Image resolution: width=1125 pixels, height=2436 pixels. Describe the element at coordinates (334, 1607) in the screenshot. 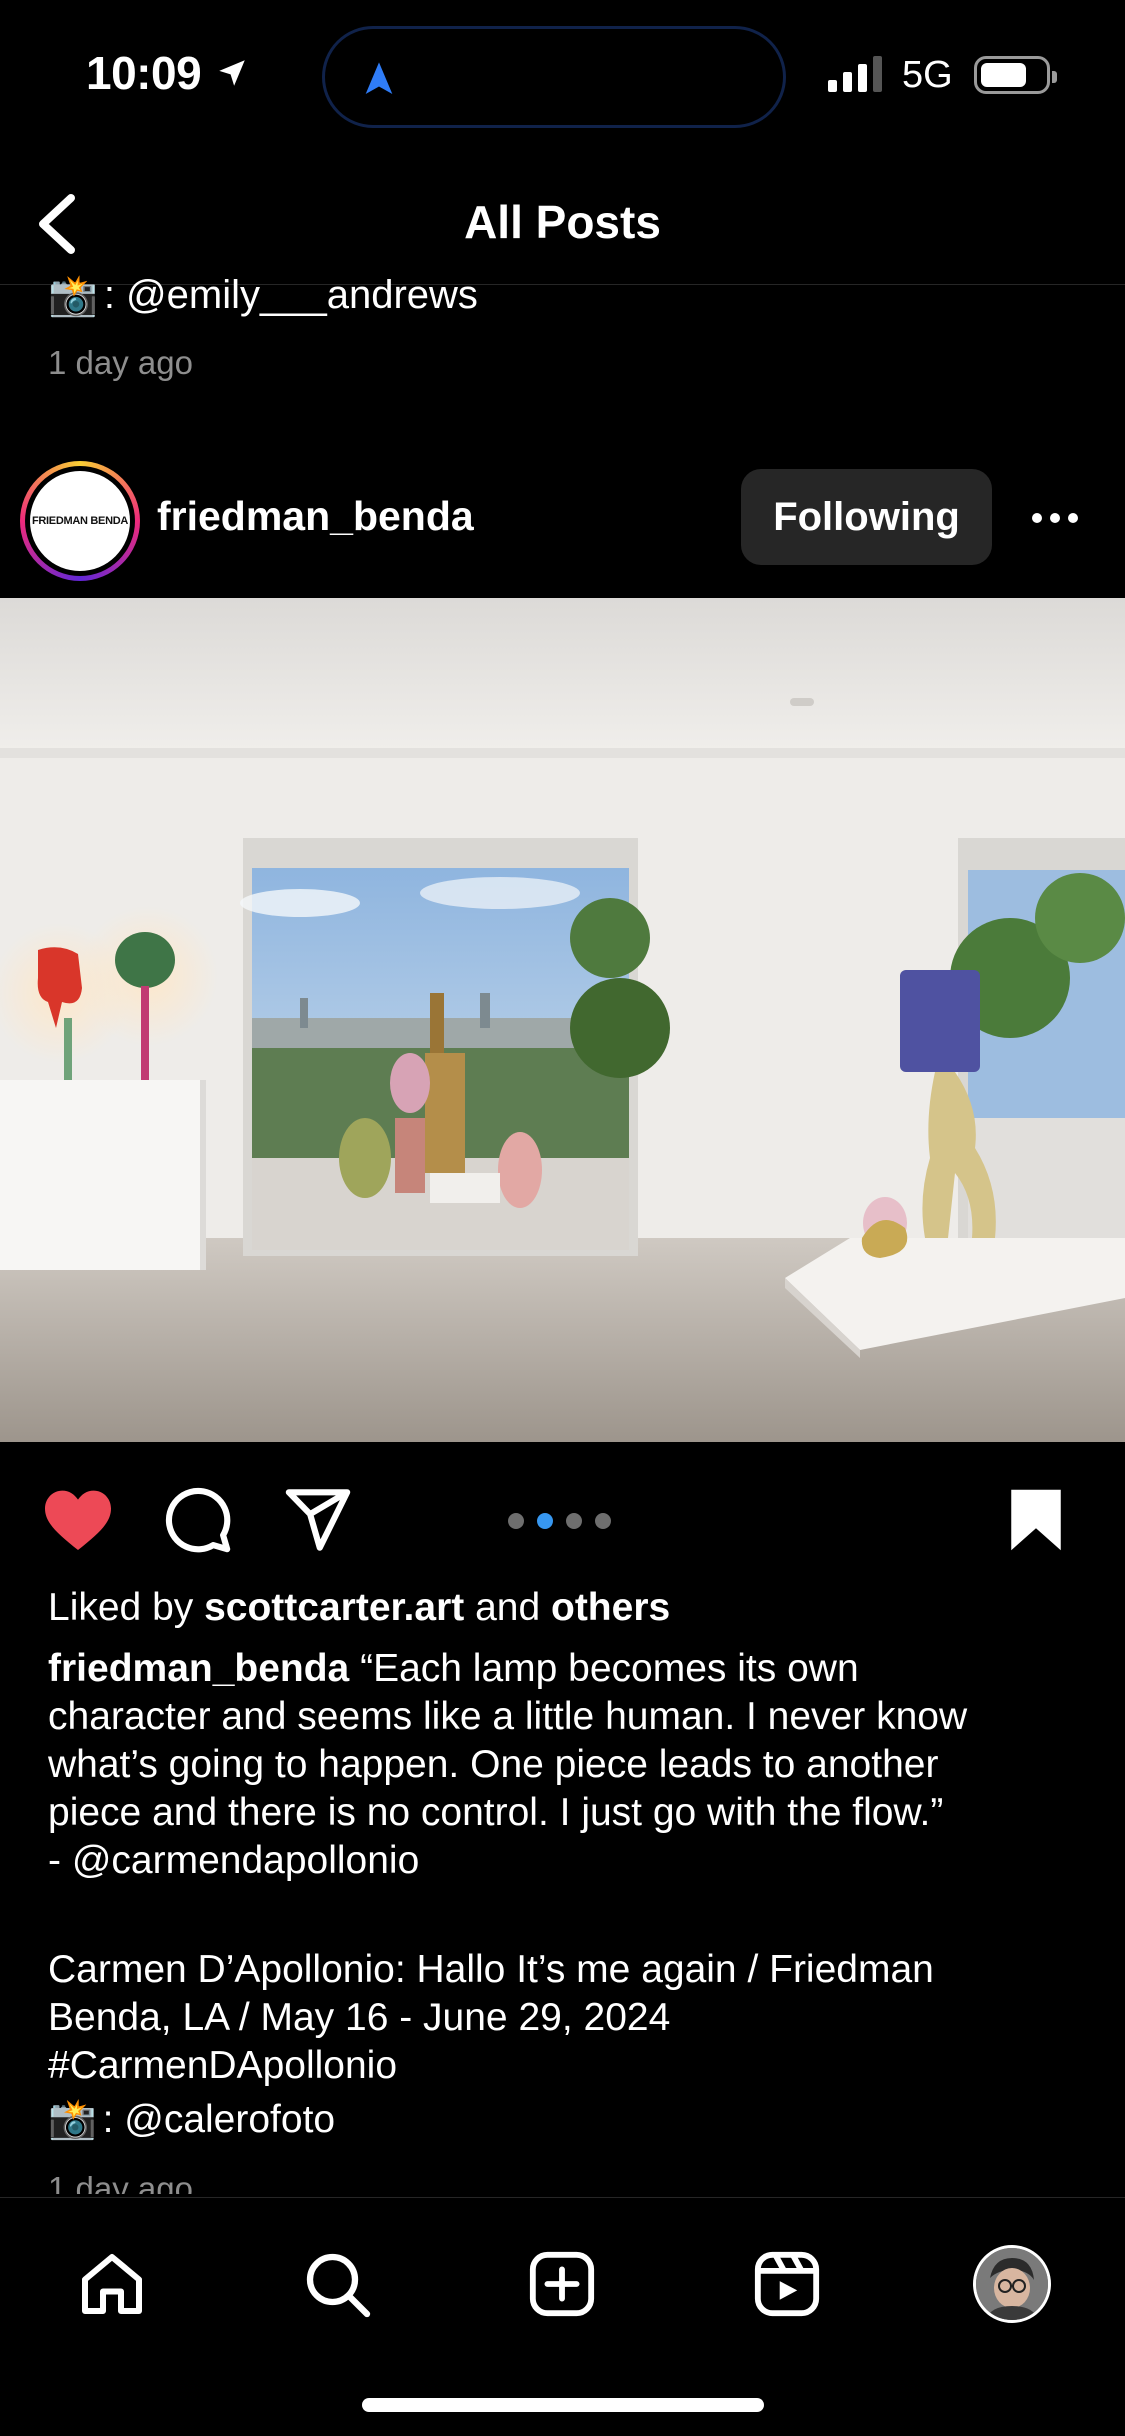

I see `liked-by-user: scottcarter.art` at that location.